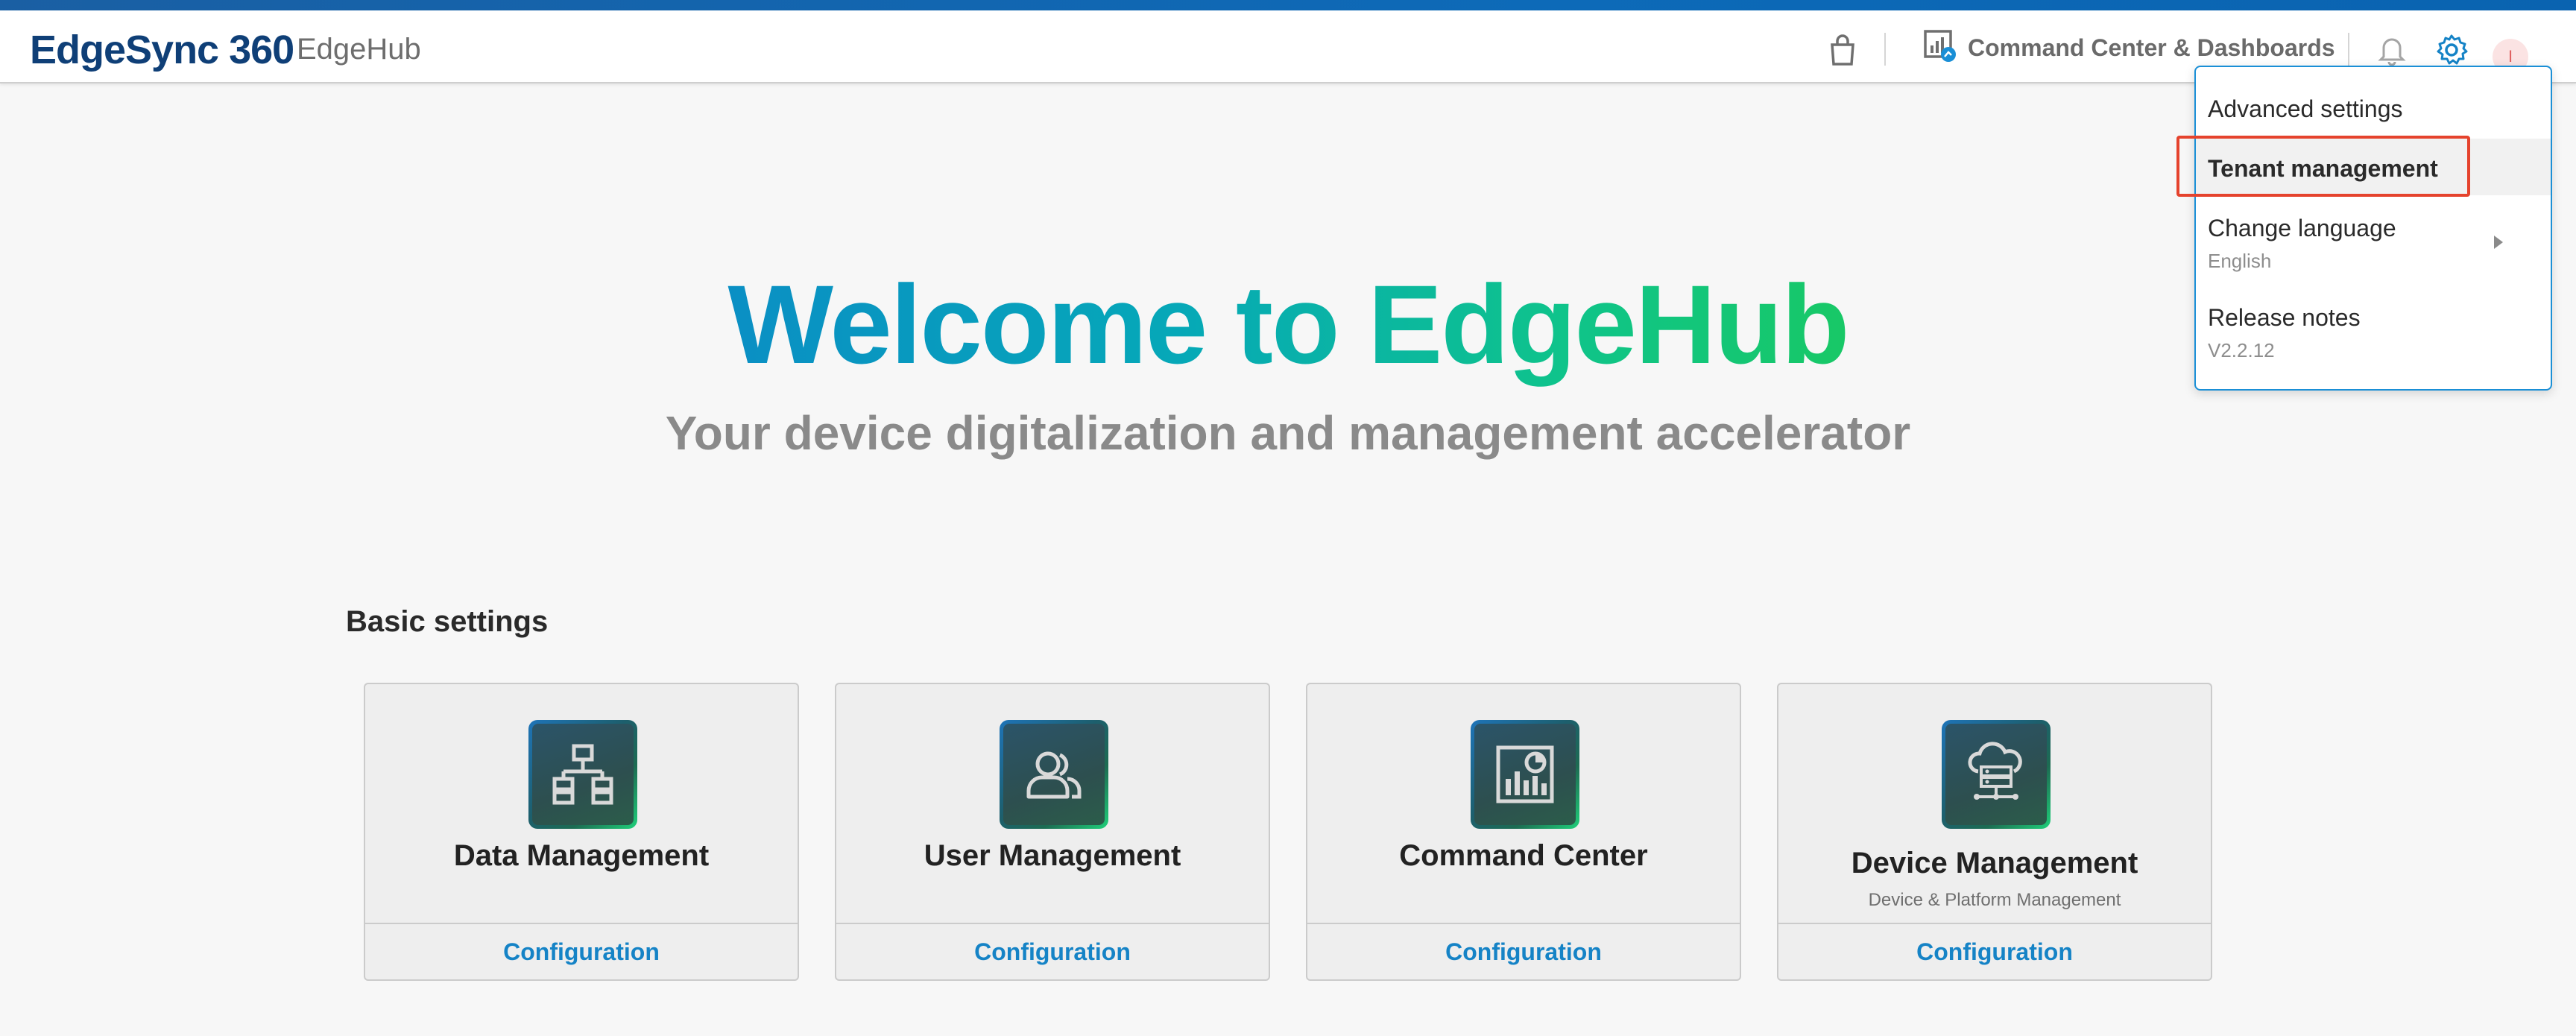  Describe the element at coordinates (1288, 5) in the screenshot. I see `top-accent-bar` at that location.